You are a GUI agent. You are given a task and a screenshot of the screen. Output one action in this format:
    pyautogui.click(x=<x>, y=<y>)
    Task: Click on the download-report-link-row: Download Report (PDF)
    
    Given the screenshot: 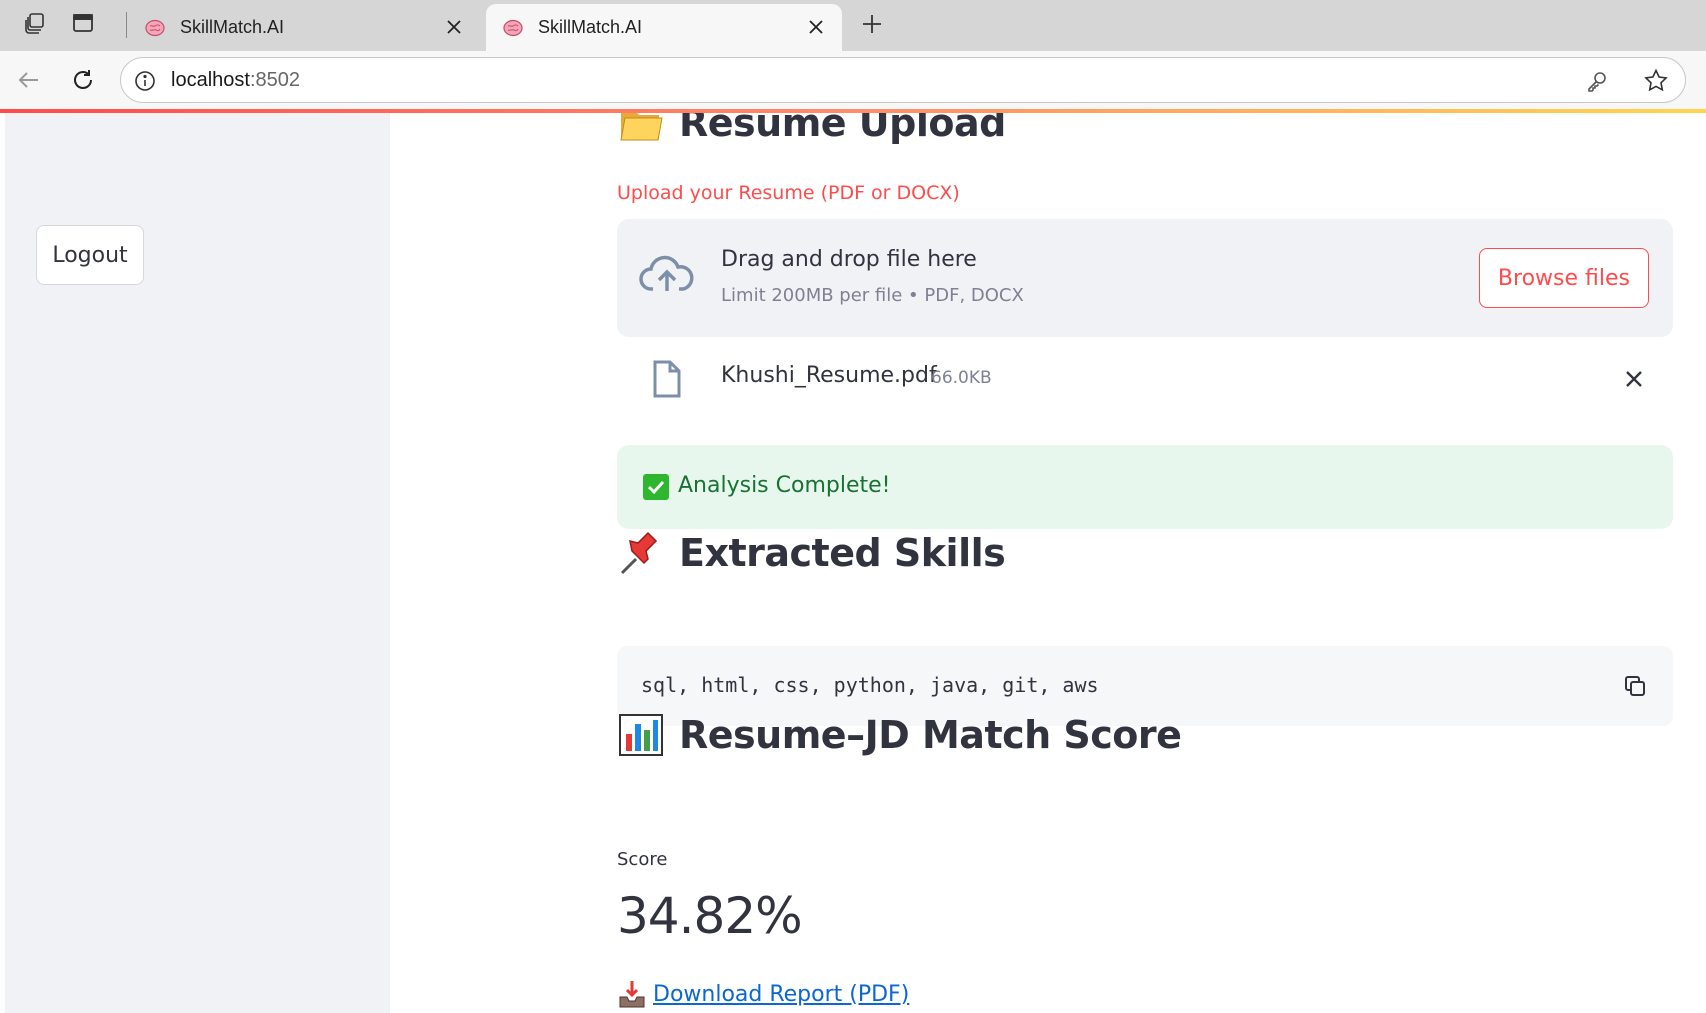 What is the action you would take?
    pyautogui.click(x=763, y=994)
    